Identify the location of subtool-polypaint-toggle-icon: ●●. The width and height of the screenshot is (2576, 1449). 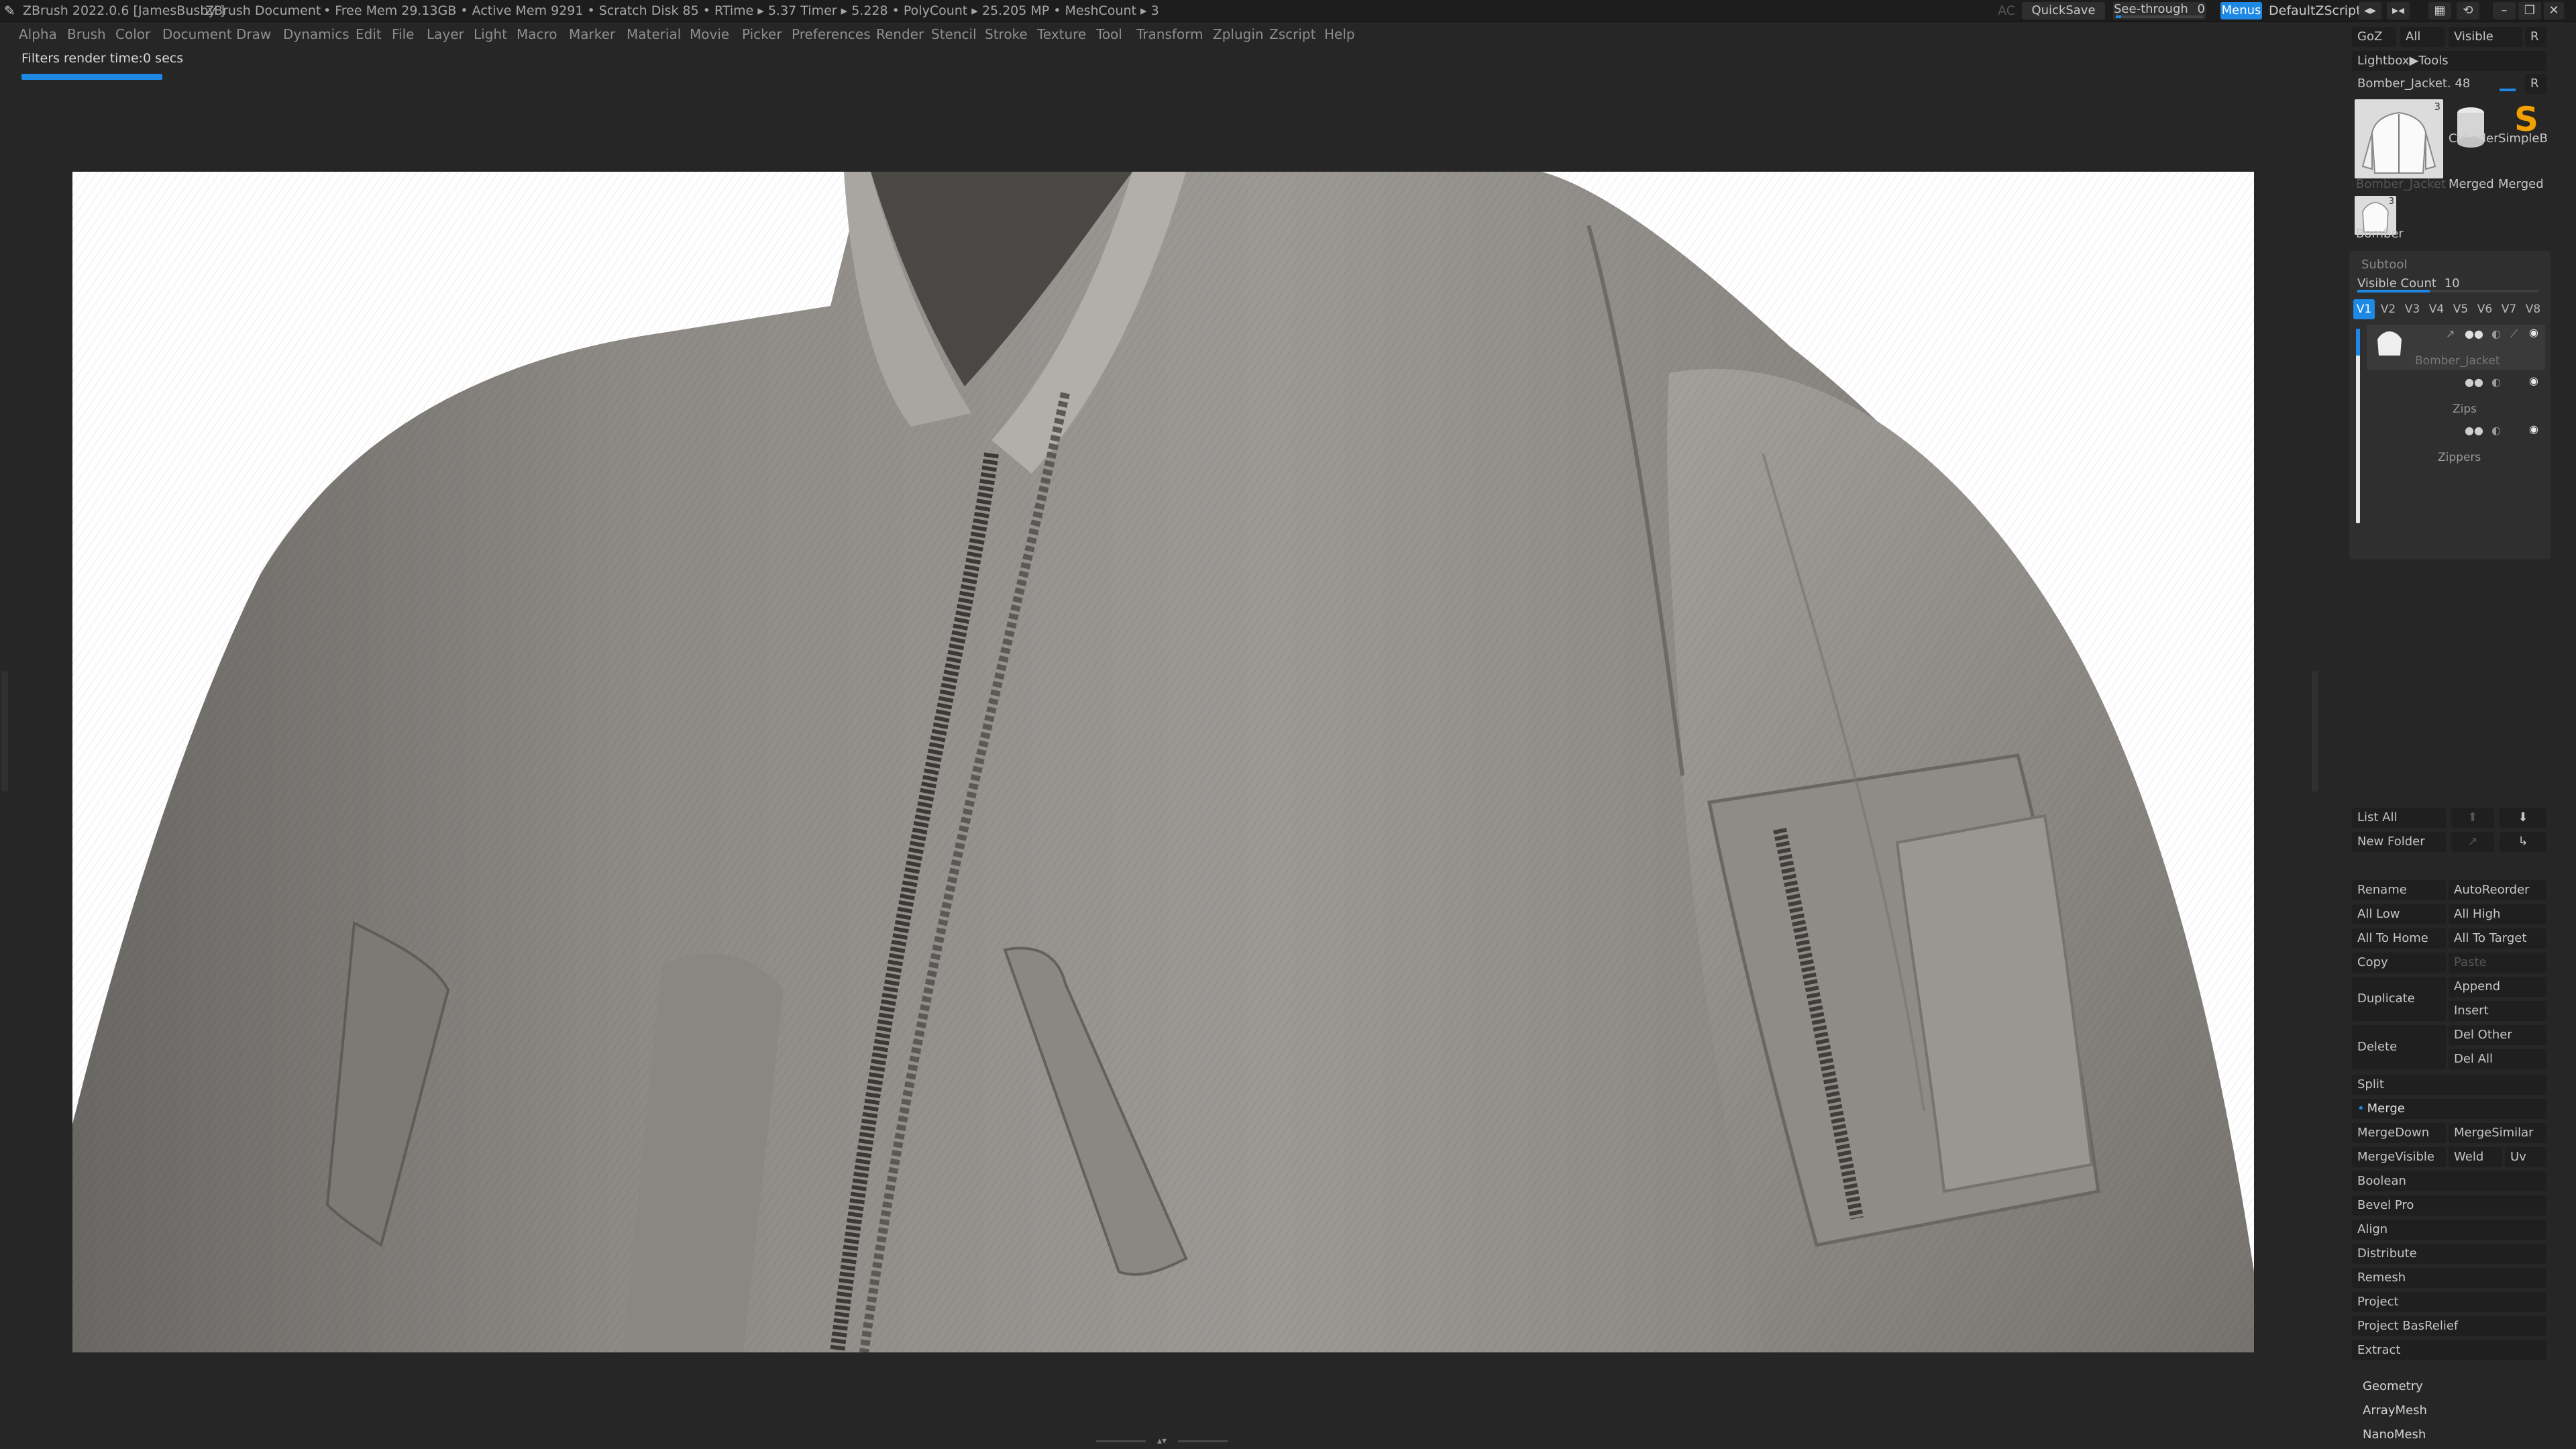
(2474, 333).